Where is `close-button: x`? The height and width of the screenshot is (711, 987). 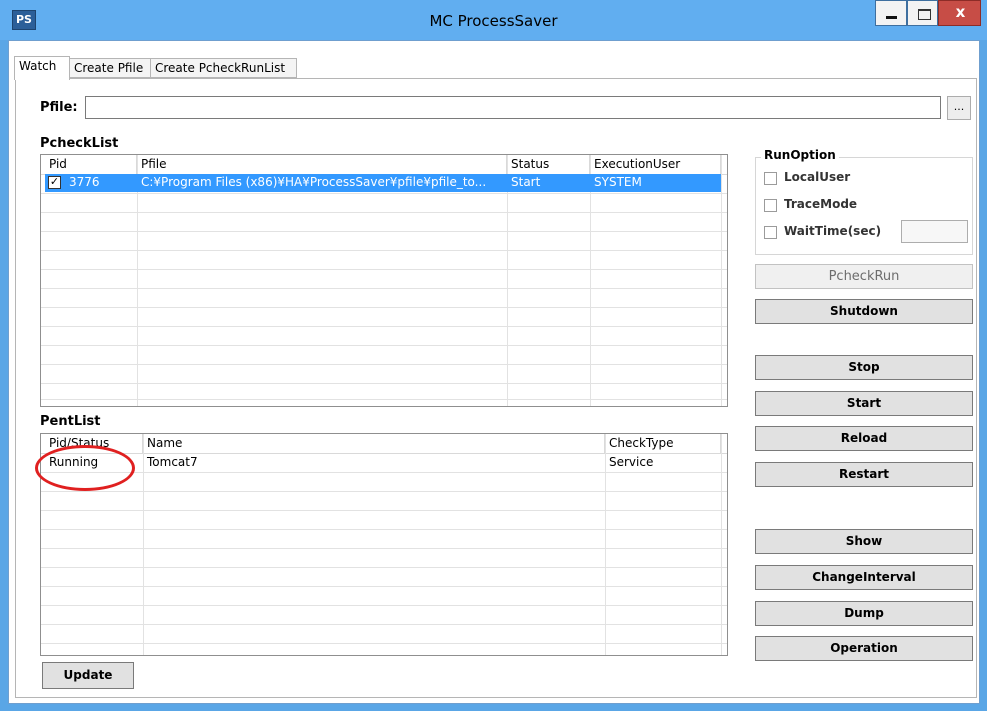 close-button: x is located at coordinates (959, 13).